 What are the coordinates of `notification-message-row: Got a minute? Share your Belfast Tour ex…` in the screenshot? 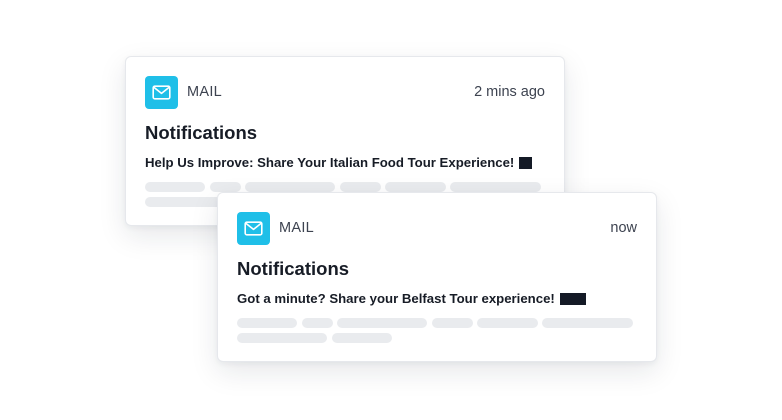 It's located at (411, 298).